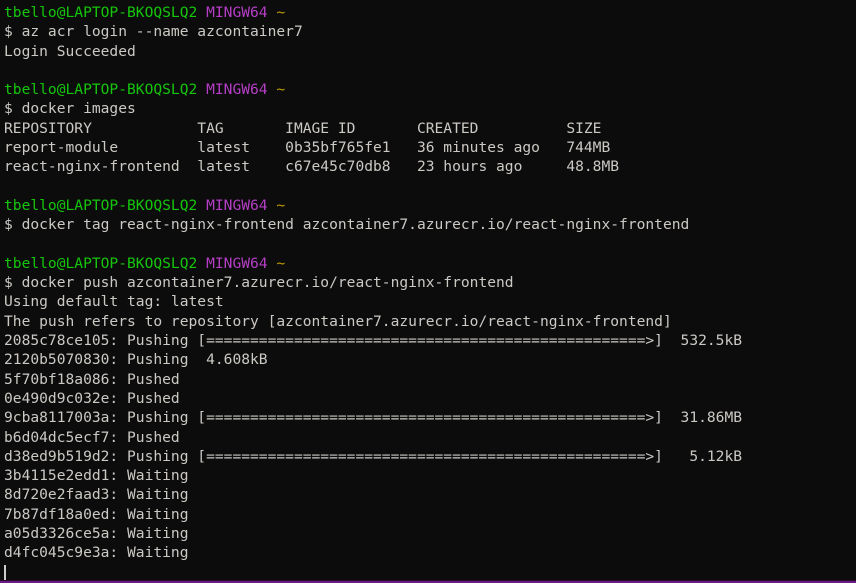 Image resolution: width=856 pixels, height=583 pixels. What do you see at coordinates (136, 360) in the screenshot?
I see `output-line: 2120b5070830: Pushing 4.608kB` at bounding box center [136, 360].